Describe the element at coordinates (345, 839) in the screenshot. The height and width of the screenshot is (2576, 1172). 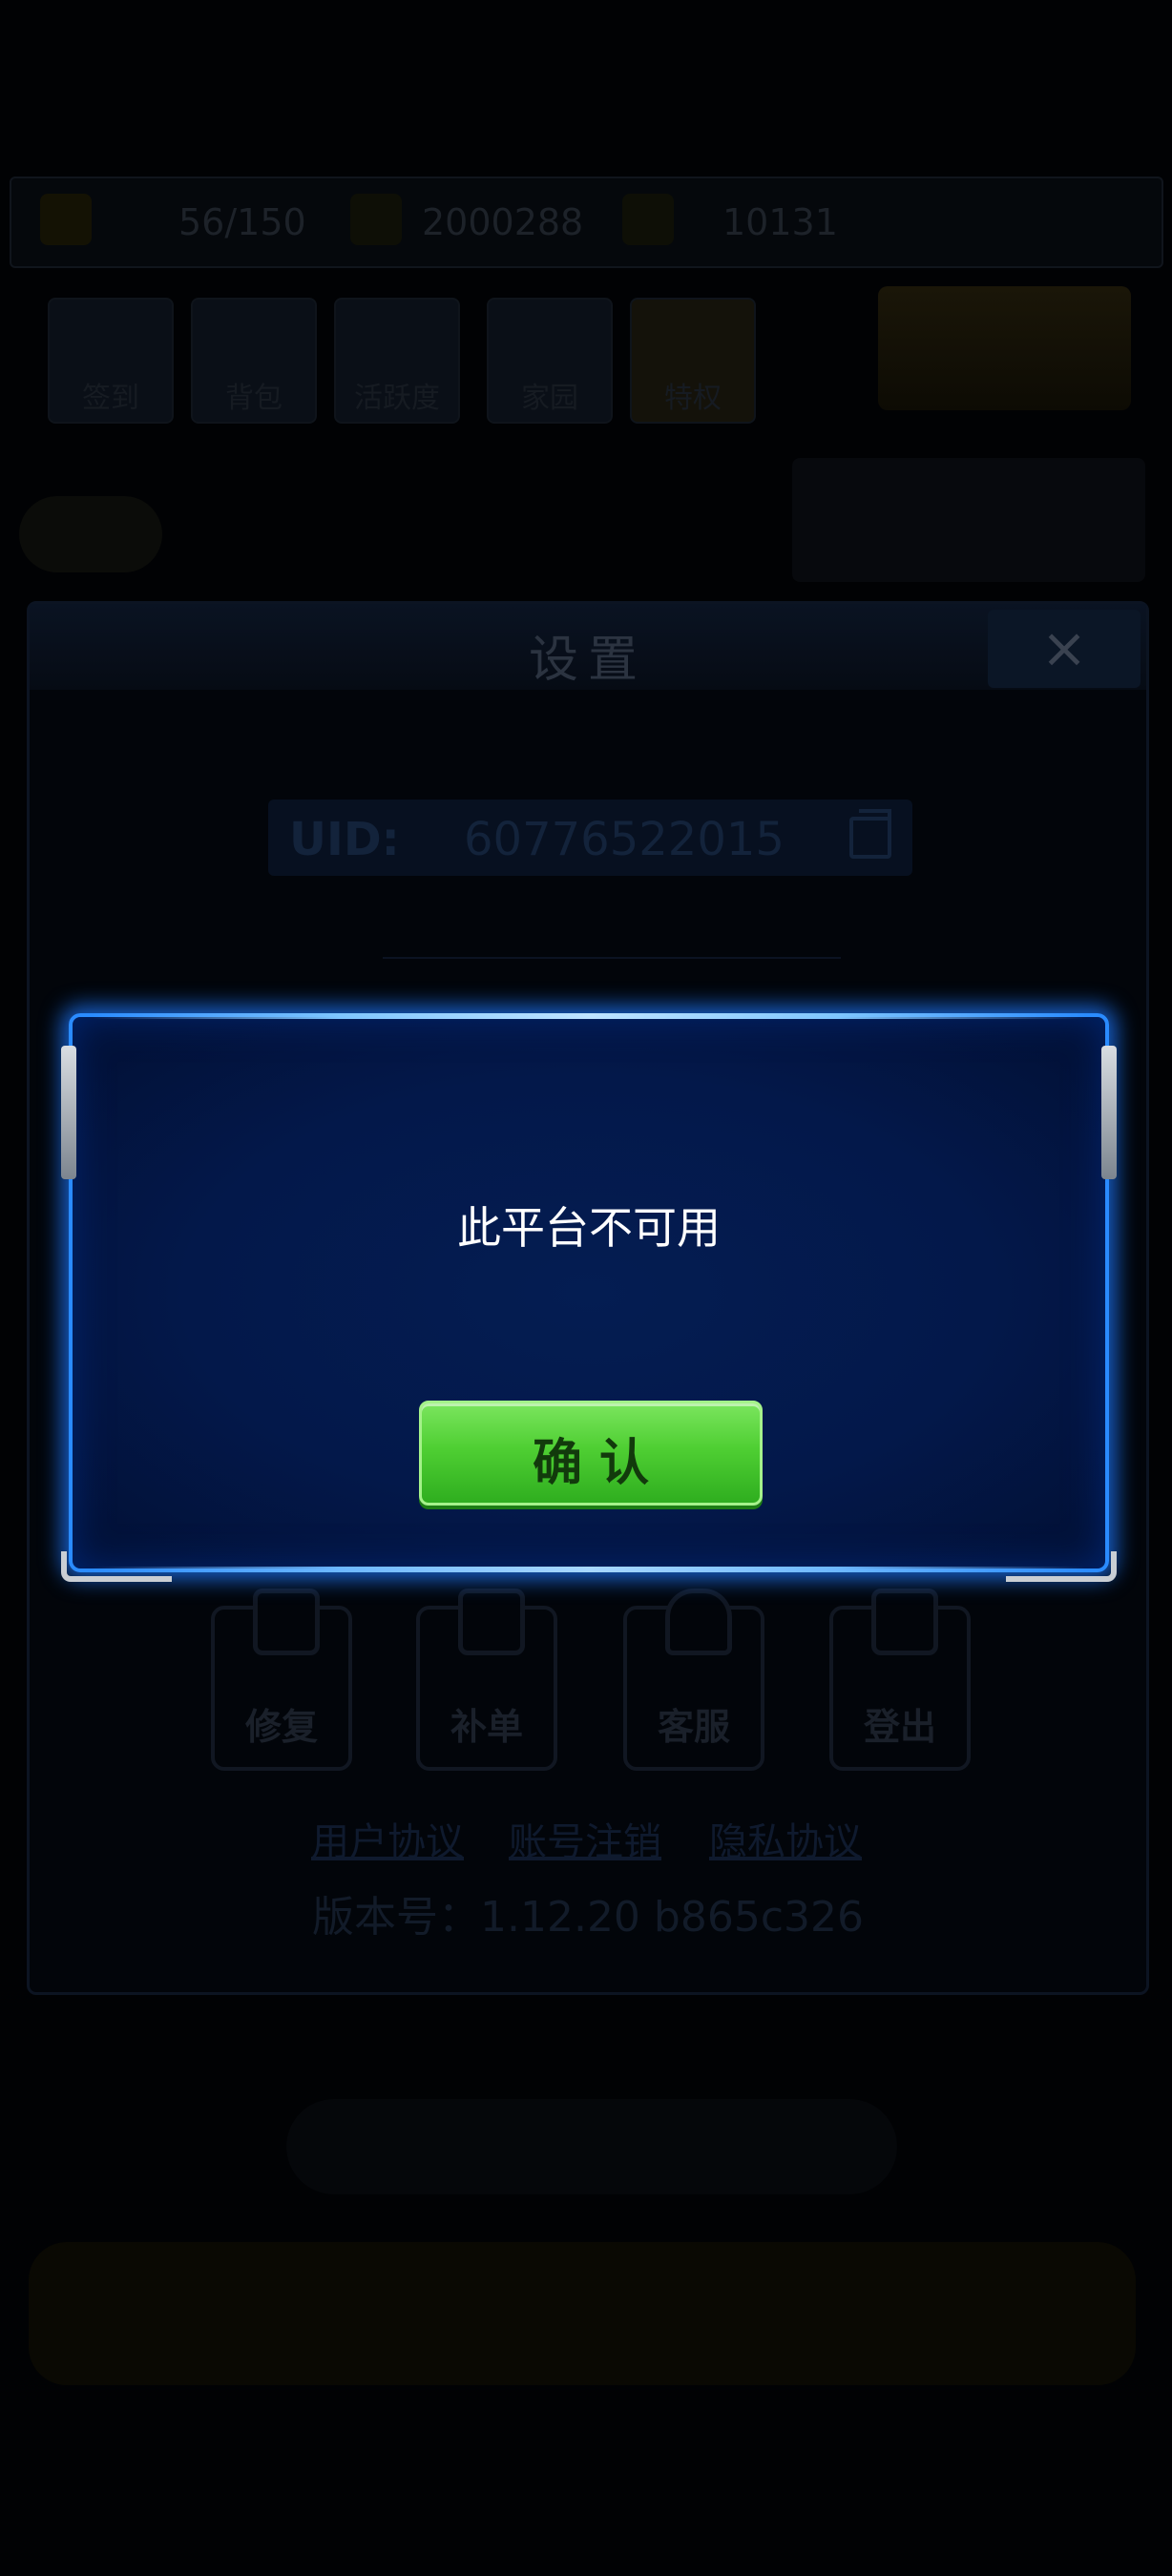
I see `uid-label: UID:` at that location.